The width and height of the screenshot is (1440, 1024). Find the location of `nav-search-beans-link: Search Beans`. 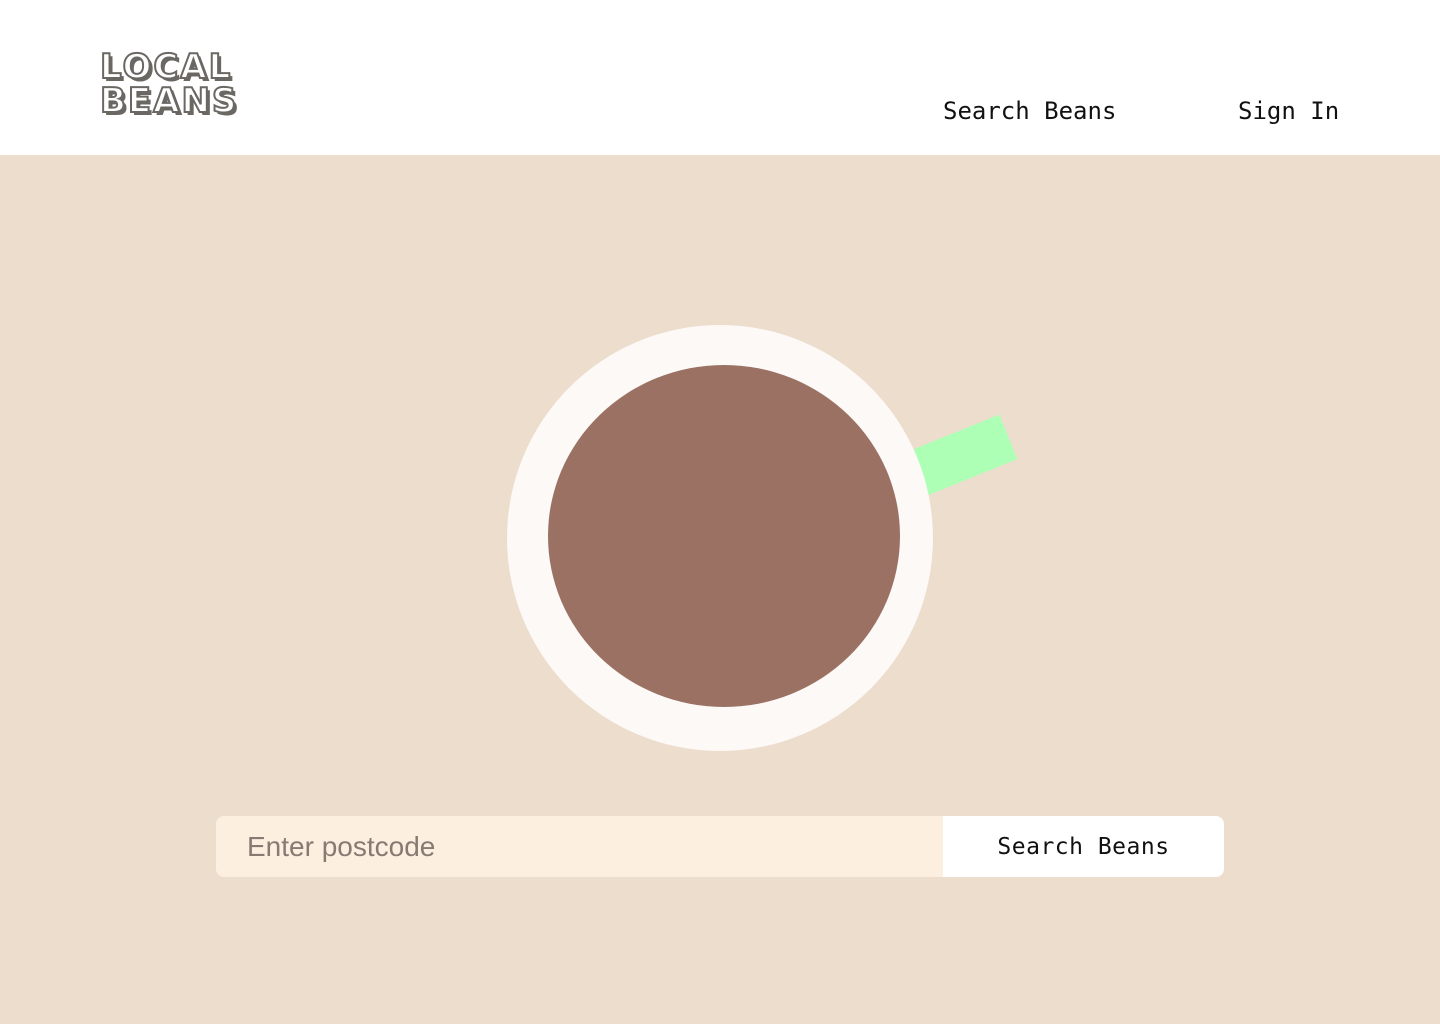

nav-search-beans-link: Search Beans is located at coordinates (1029, 111).